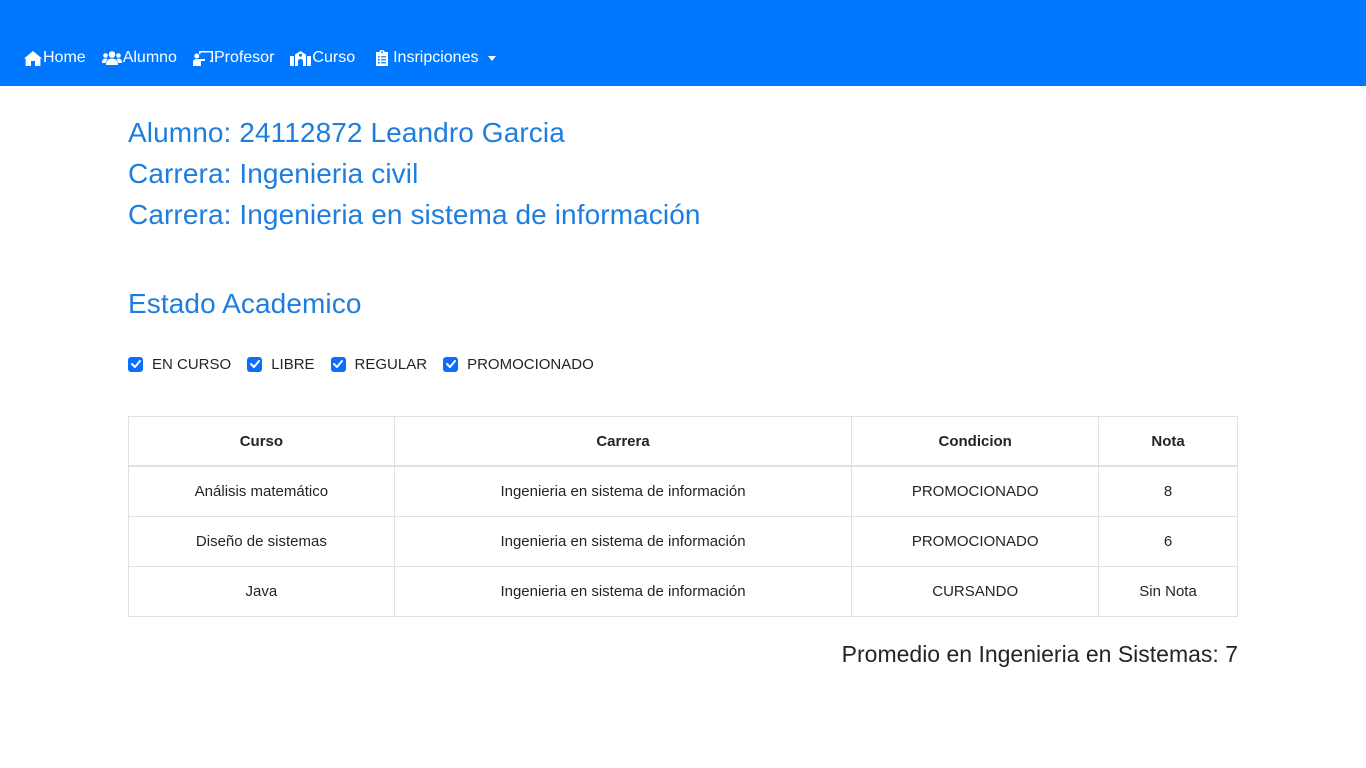  What do you see at coordinates (492, 58) in the screenshot?
I see `chevron-down-icon` at bounding box center [492, 58].